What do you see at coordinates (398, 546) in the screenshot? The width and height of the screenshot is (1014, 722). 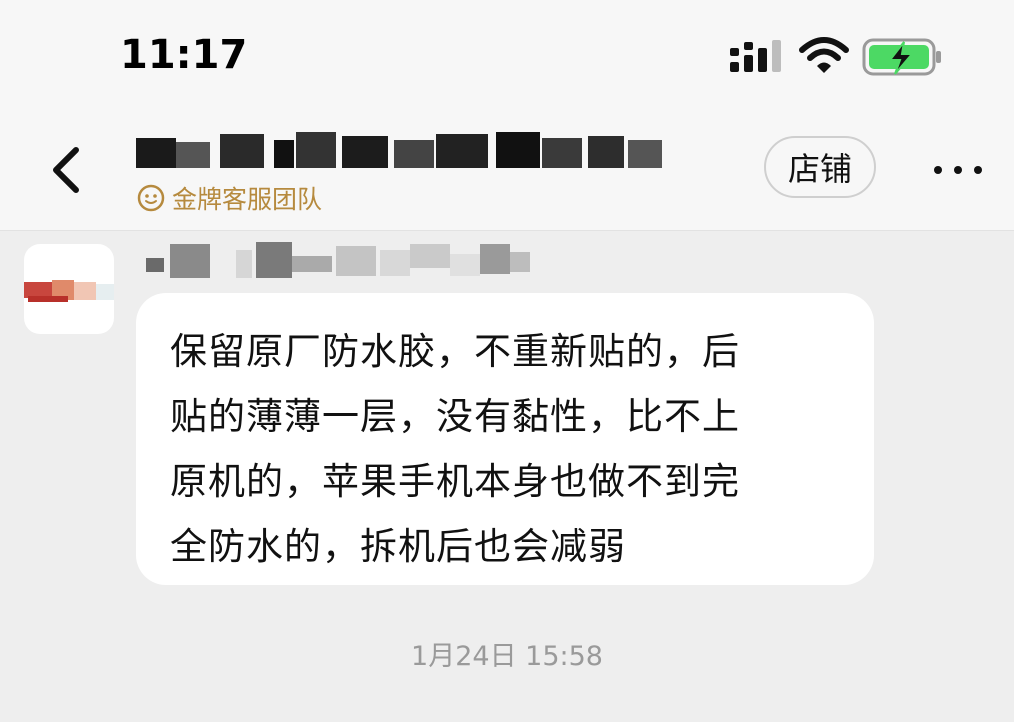 I see `message-line: 全防水的，拆机后也会减弱` at bounding box center [398, 546].